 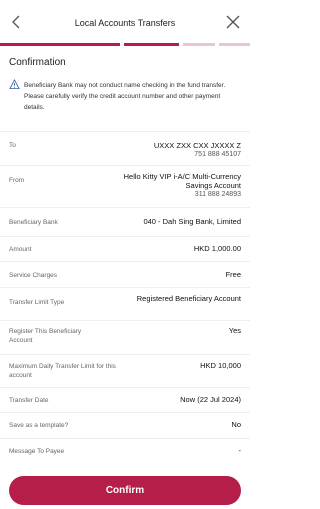 What do you see at coordinates (233, 22) in the screenshot?
I see `close-icon` at bounding box center [233, 22].